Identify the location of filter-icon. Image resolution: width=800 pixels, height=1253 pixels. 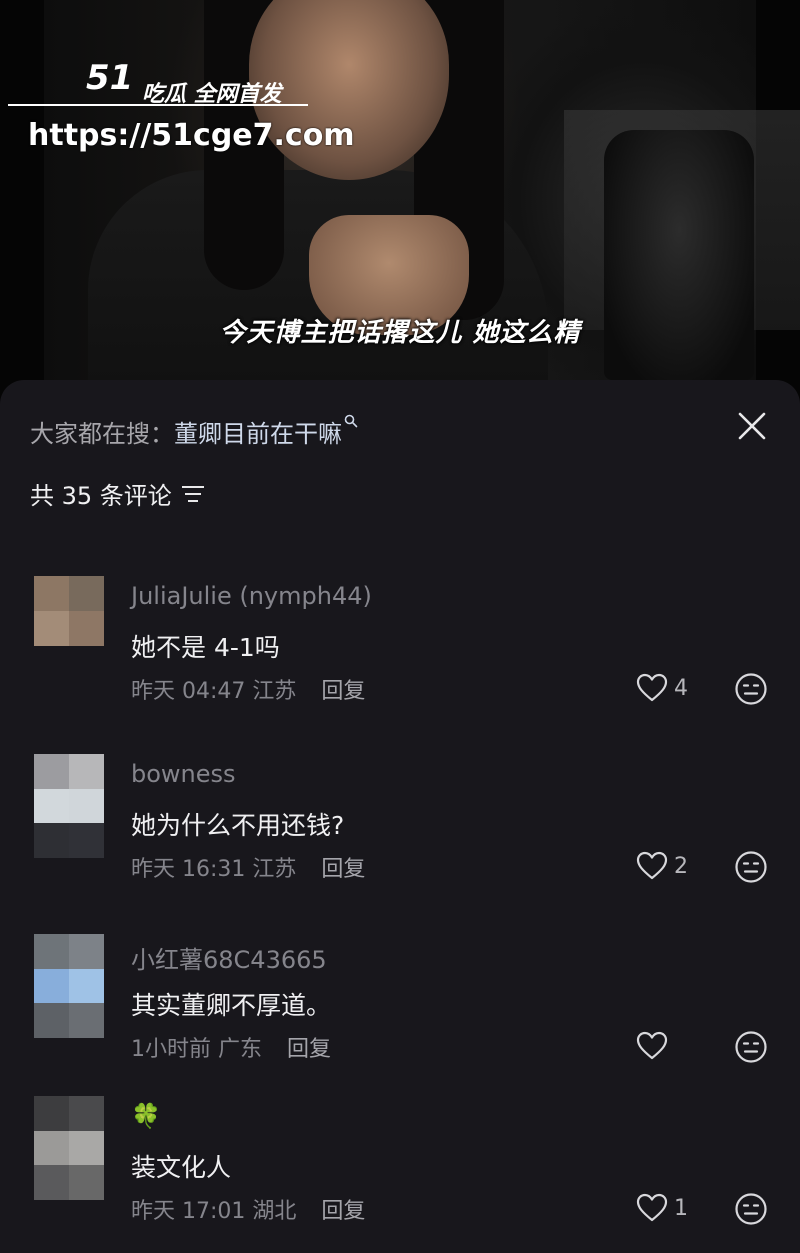
(193, 497).